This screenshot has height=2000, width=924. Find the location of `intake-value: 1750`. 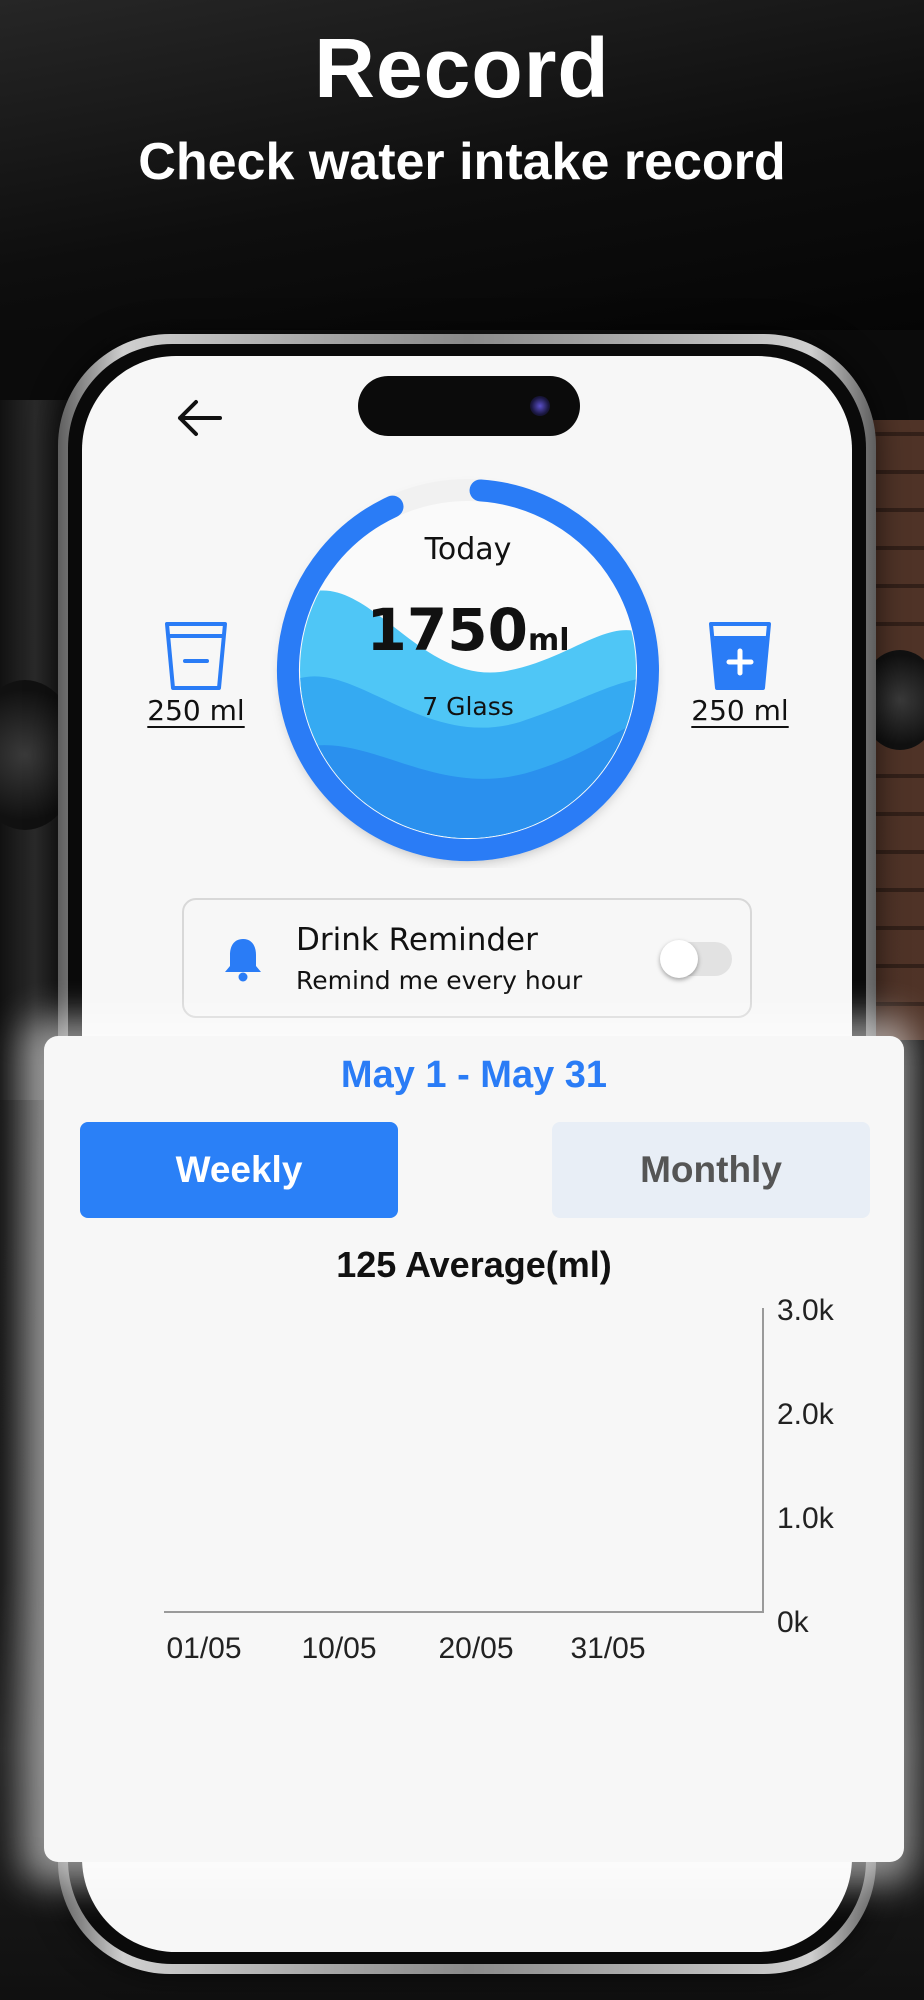

intake-value: 1750 is located at coordinates (447, 630).